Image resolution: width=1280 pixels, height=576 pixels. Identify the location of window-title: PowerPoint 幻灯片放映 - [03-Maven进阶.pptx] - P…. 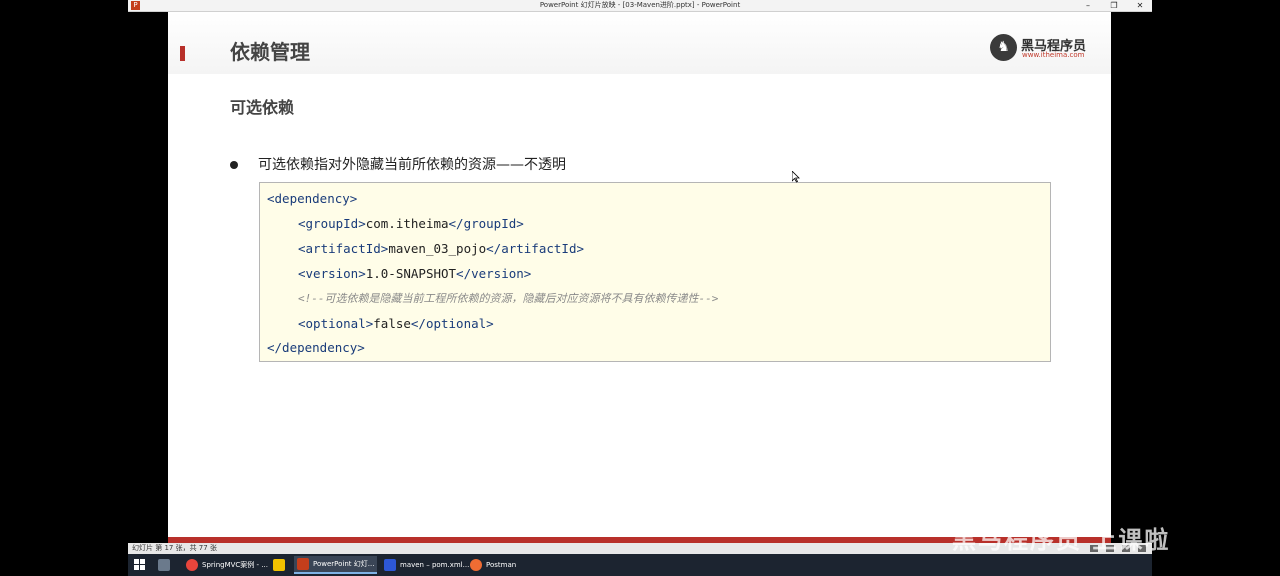
(640, 5).